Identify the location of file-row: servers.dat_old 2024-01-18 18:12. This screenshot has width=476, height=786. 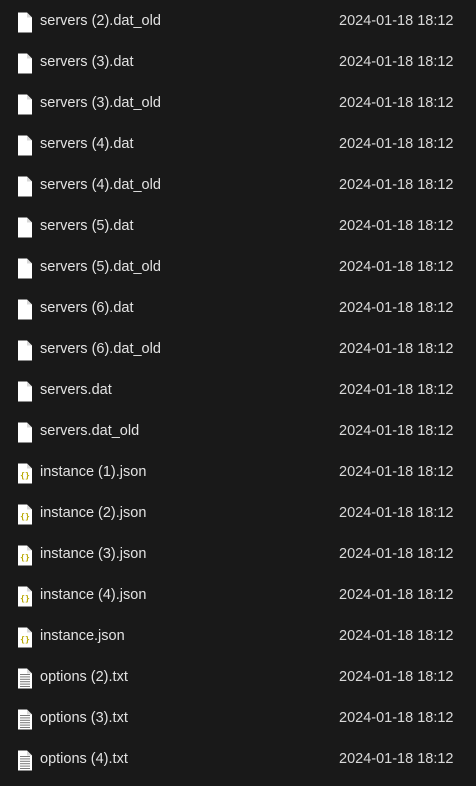
(238, 431).